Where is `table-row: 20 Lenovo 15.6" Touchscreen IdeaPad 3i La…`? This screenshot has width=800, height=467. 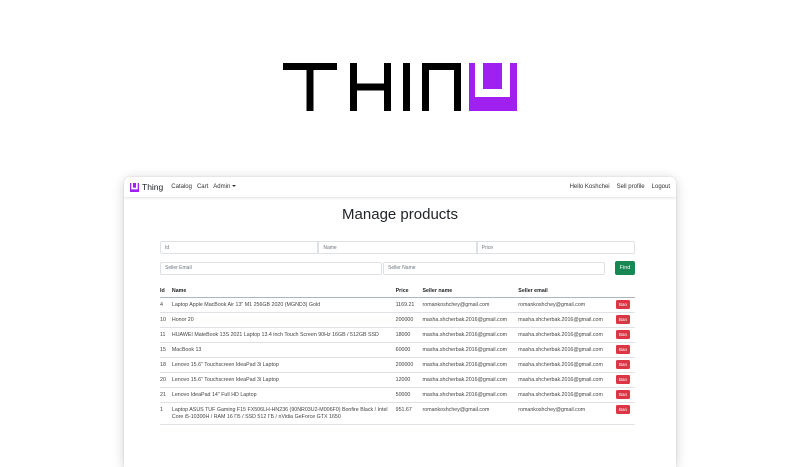
table-row: 20 Lenovo 15.6" Touchscreen IdeaPad 3i La… is located at coordinates (397, 380).